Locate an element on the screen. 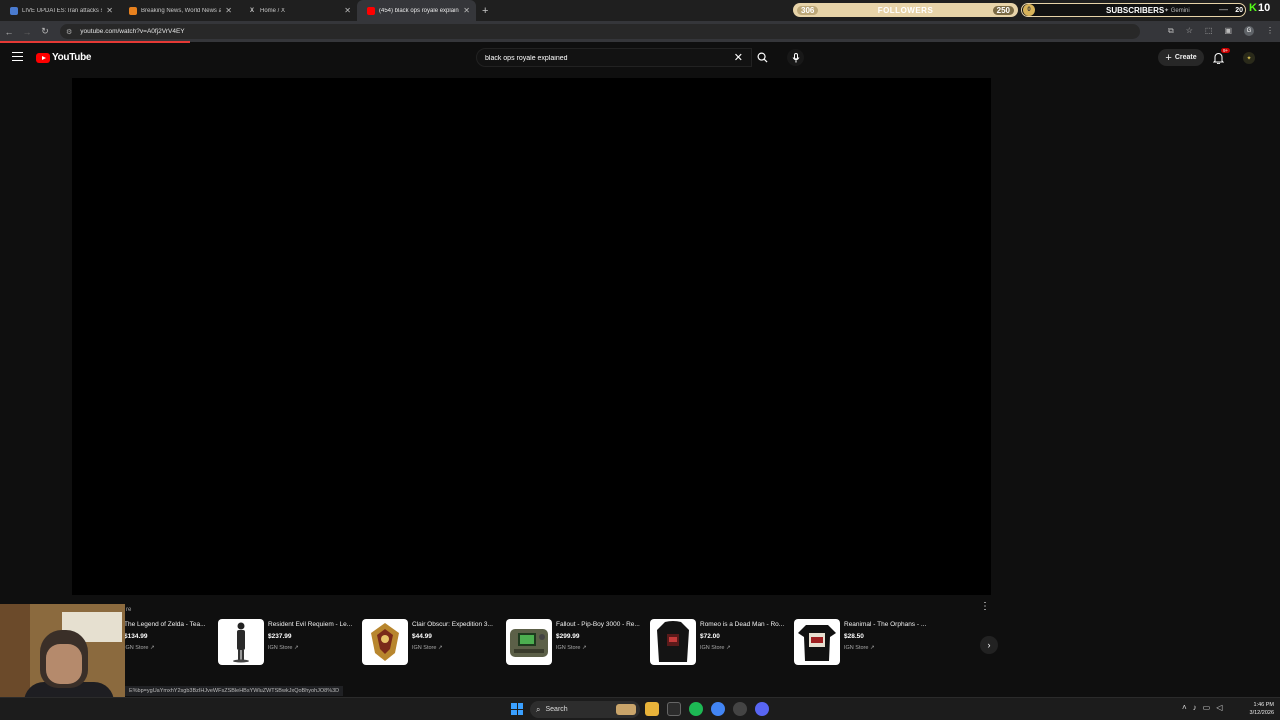  new-tab-icon: + is located at coordinates (485, 11).